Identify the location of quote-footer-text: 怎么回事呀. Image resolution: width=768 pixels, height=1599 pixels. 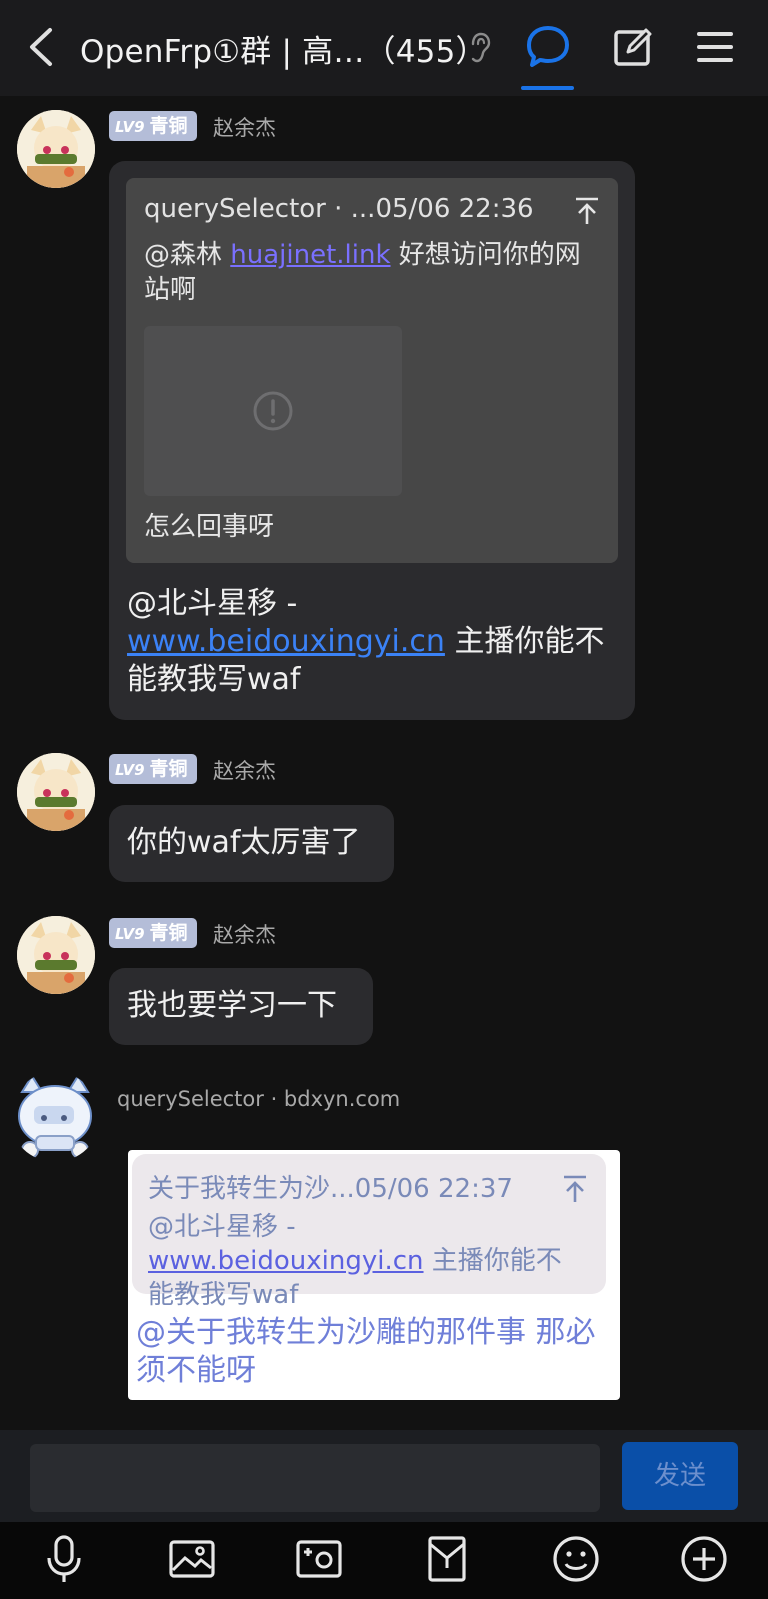
(209, 527).